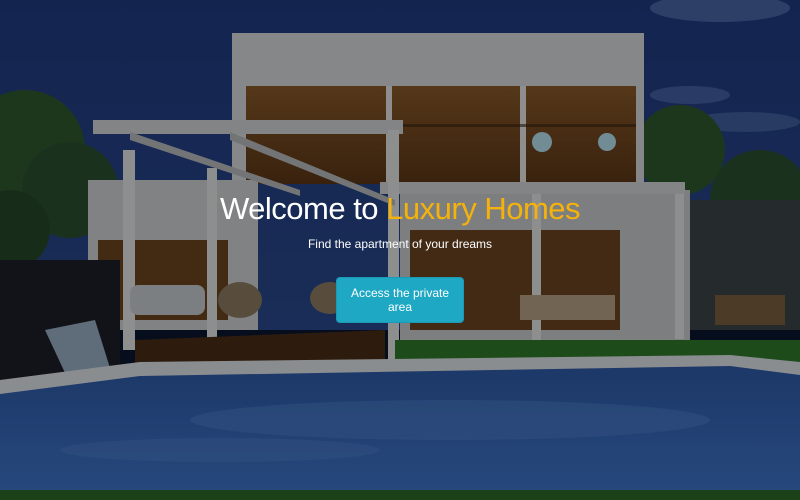 The height and width of the screenshot is (500, 800). Describe the element at coordinates (400, 244) in the screenshot. I see `hero-subtitle: Find the apartment of your dreams` at that location.